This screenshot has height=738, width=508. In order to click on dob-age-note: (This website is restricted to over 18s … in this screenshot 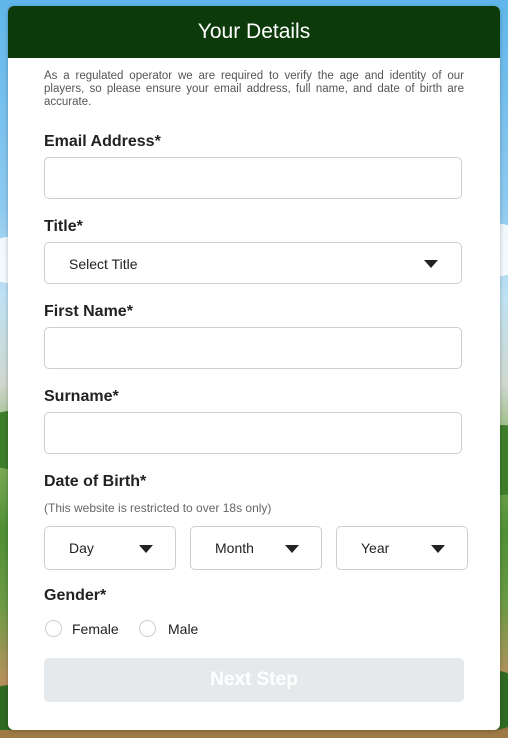, I will do `click(158, 508)`.